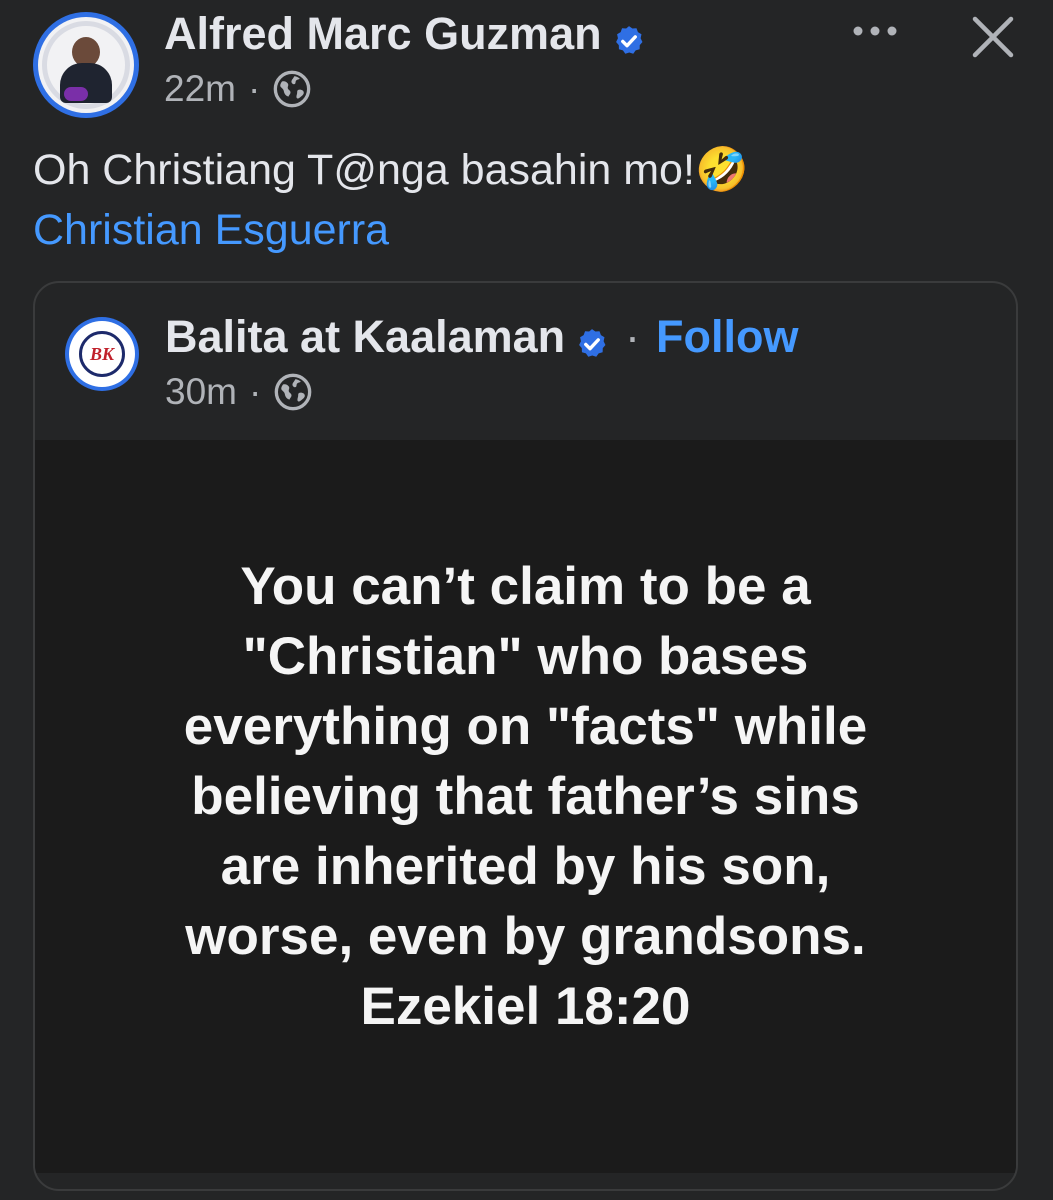 This screenshot has height=1200, width=1053. I want to click on quote-line: You can’t claim to be a, so click(525, 586).